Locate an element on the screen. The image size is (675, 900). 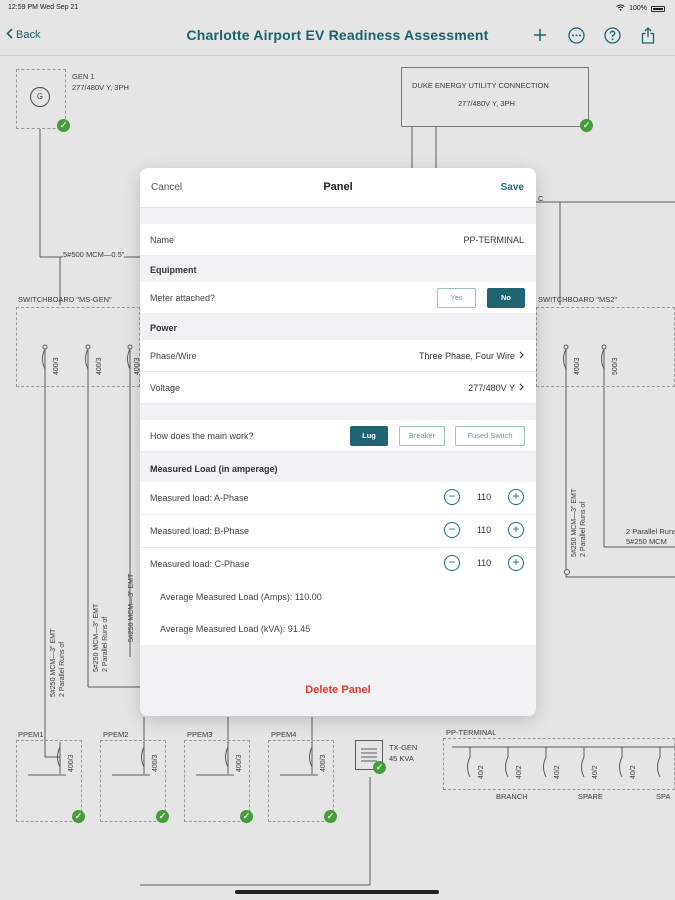
load-stepper-c: − 110 + is located at coordinates (484, 563).